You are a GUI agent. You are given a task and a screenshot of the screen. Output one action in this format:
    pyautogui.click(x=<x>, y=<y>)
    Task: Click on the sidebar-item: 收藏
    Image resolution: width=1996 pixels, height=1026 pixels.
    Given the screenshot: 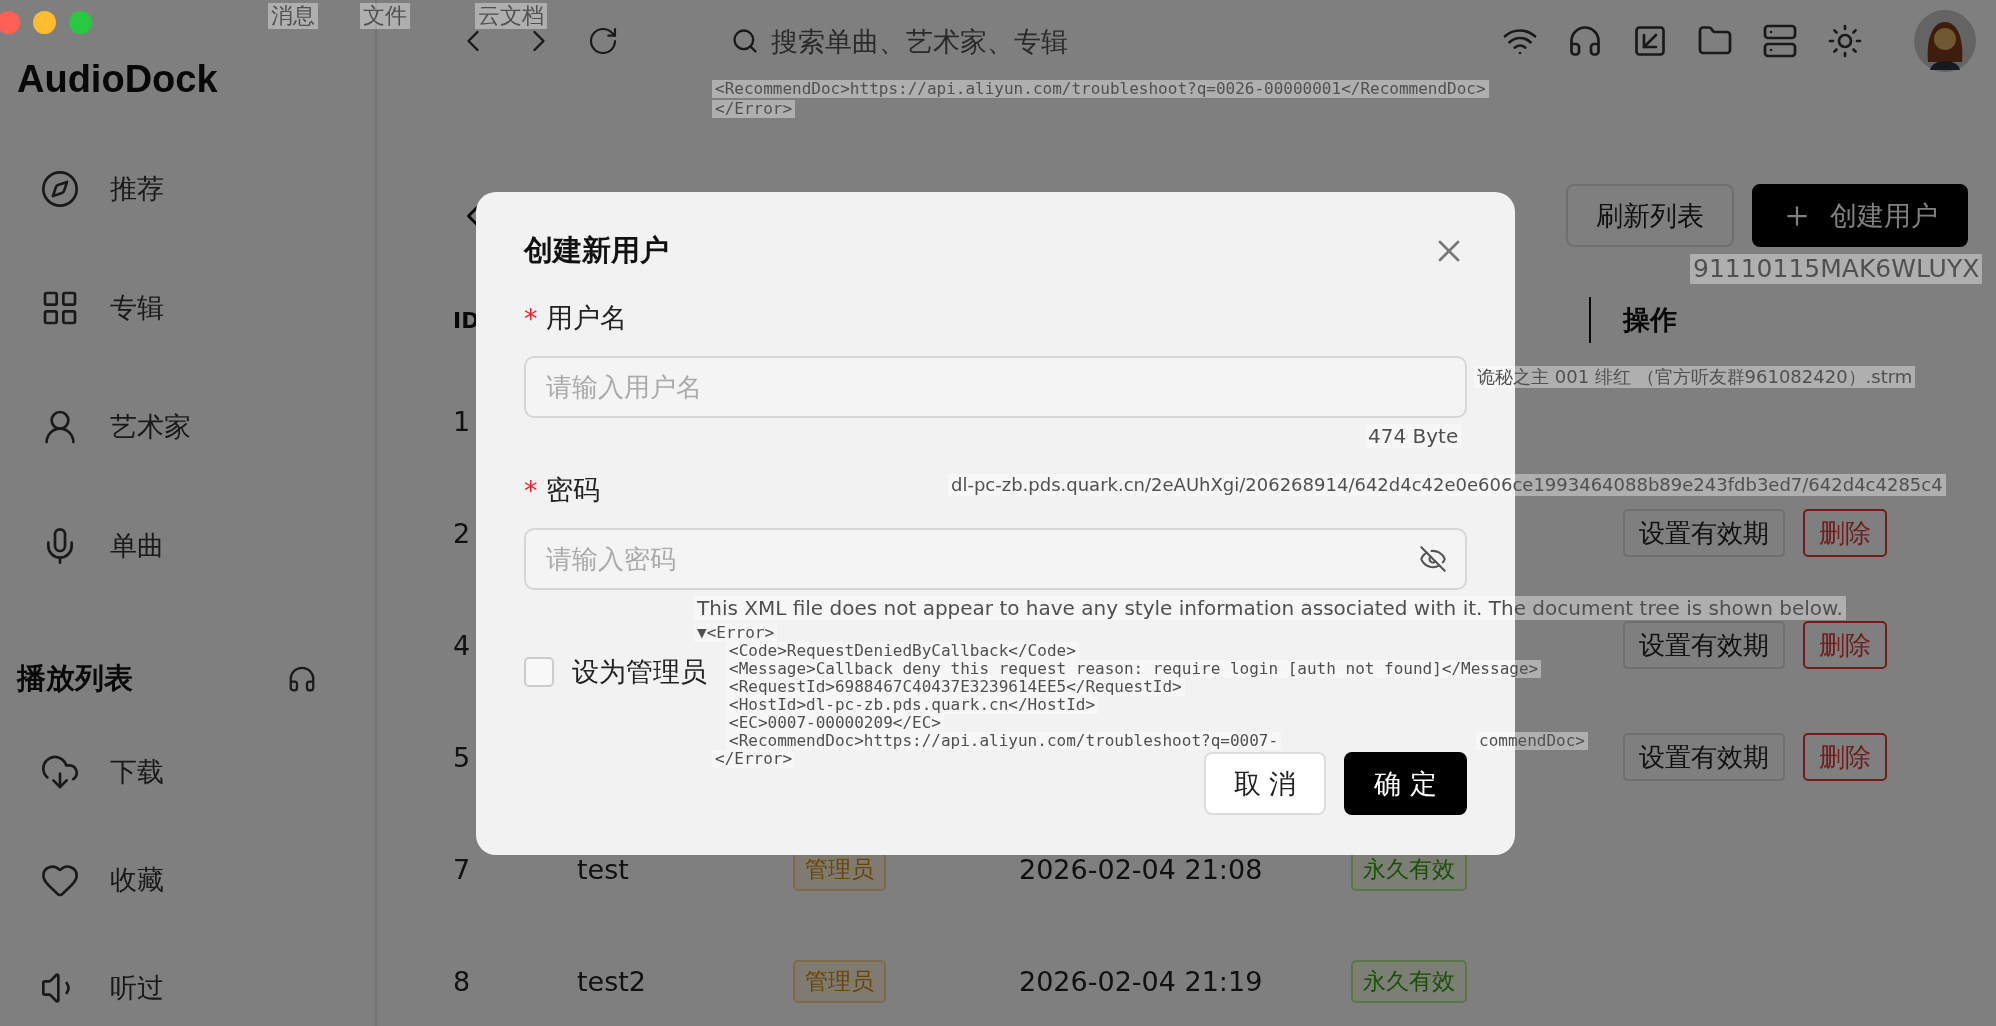 What is the action you would take?
    pyautogui.click(x=187, y=880)
    